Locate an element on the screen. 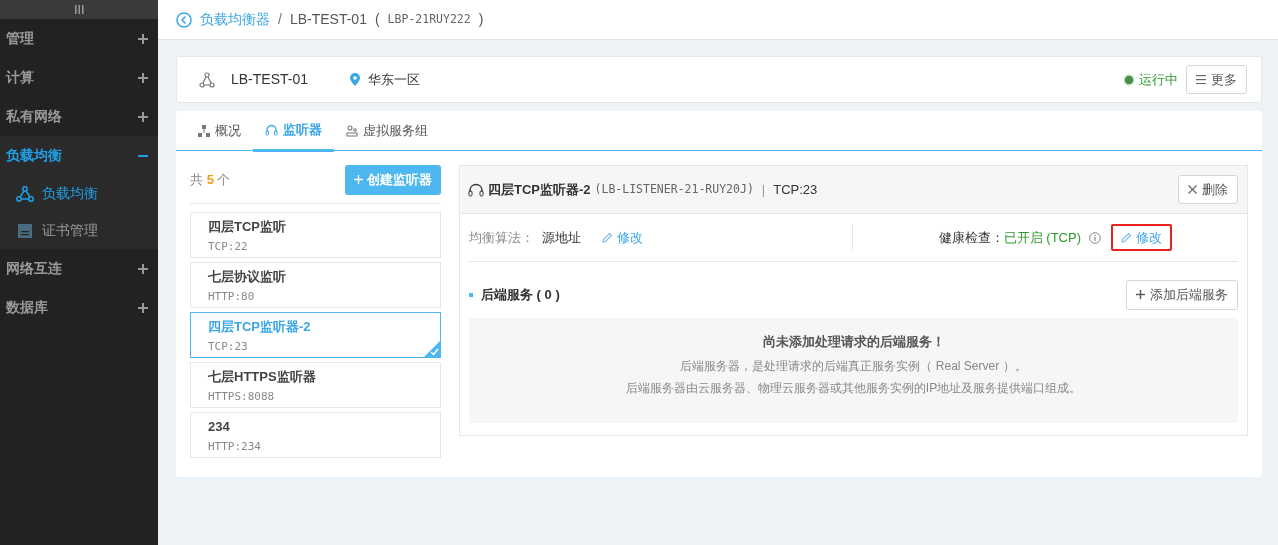 Image resolution: width=1278 pixels, height=545 pixels. paren-text: ) is located at coordinates (481, 19).